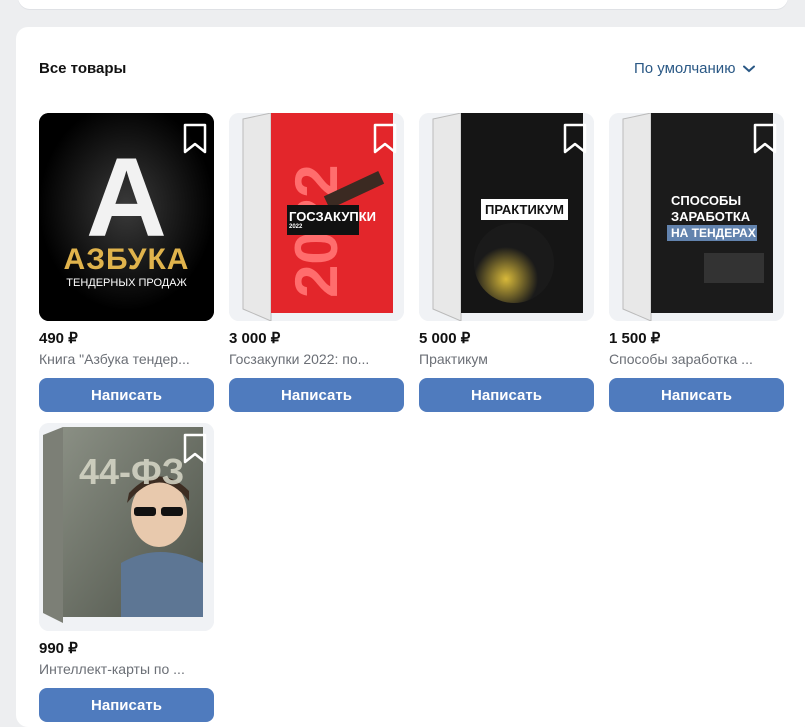  I want to click on cover-title: АЗБУКА, so click(126, 259).